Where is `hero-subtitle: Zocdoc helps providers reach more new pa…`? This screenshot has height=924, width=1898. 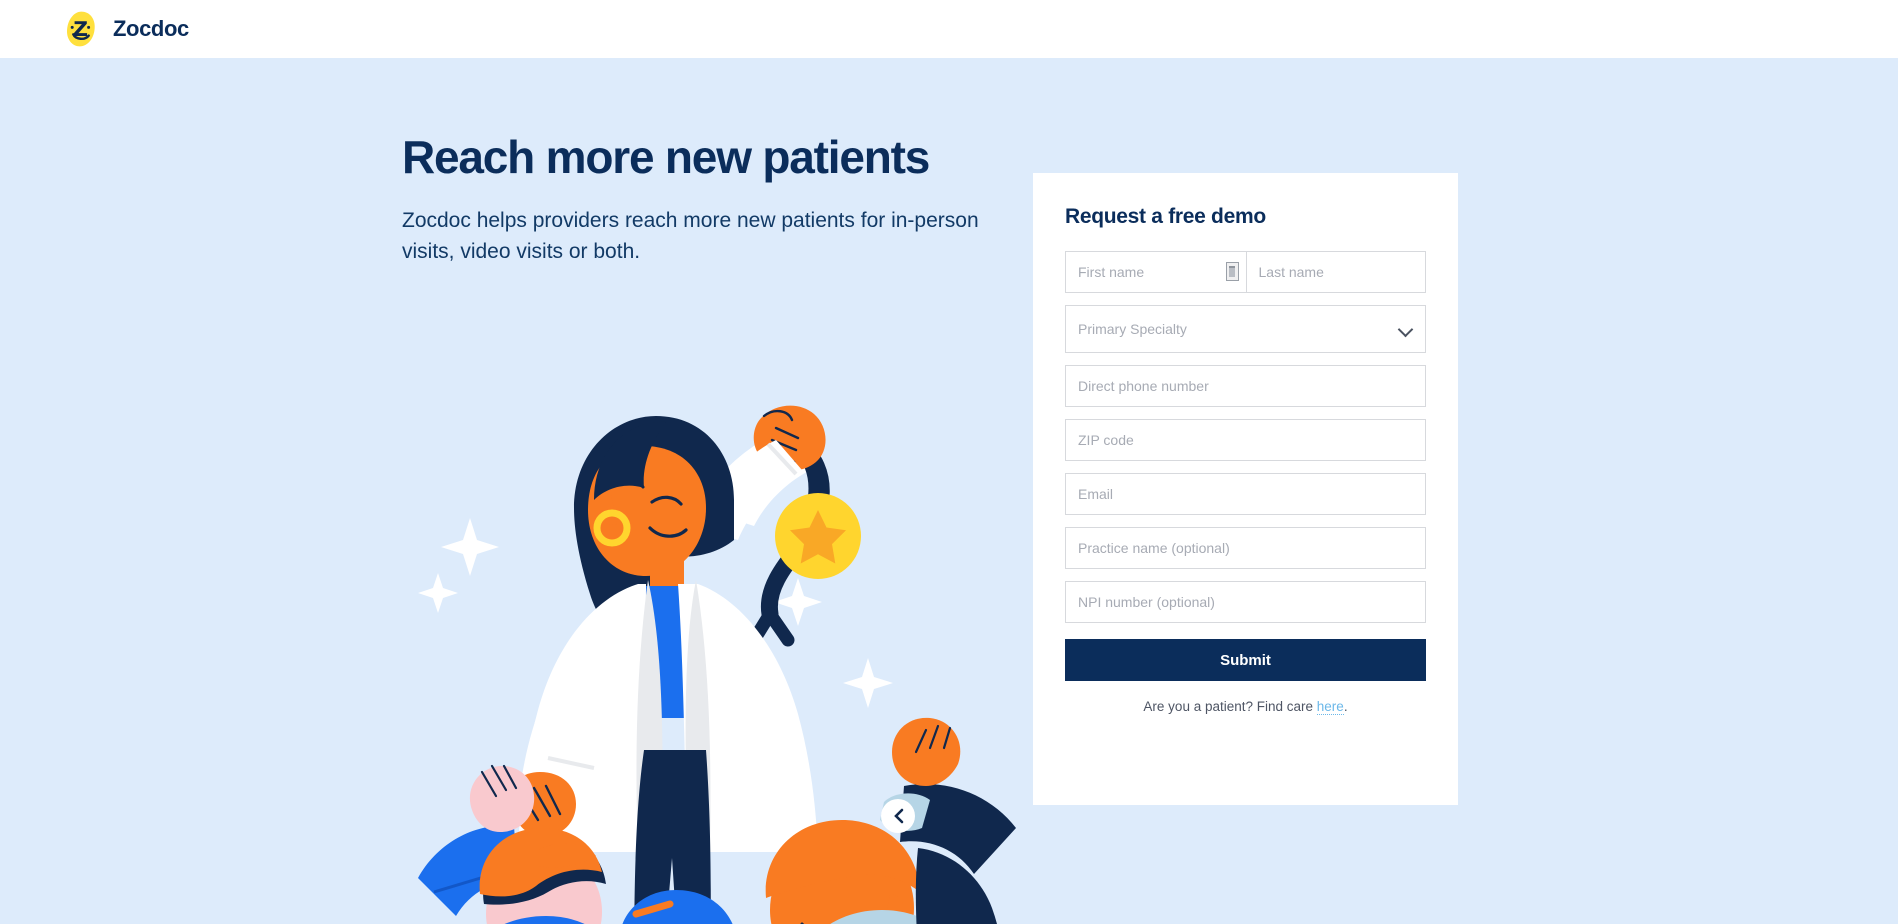
hero-subtitle: Zocdoc helps providers reach more new pa… is located at coordinates (690, 235).